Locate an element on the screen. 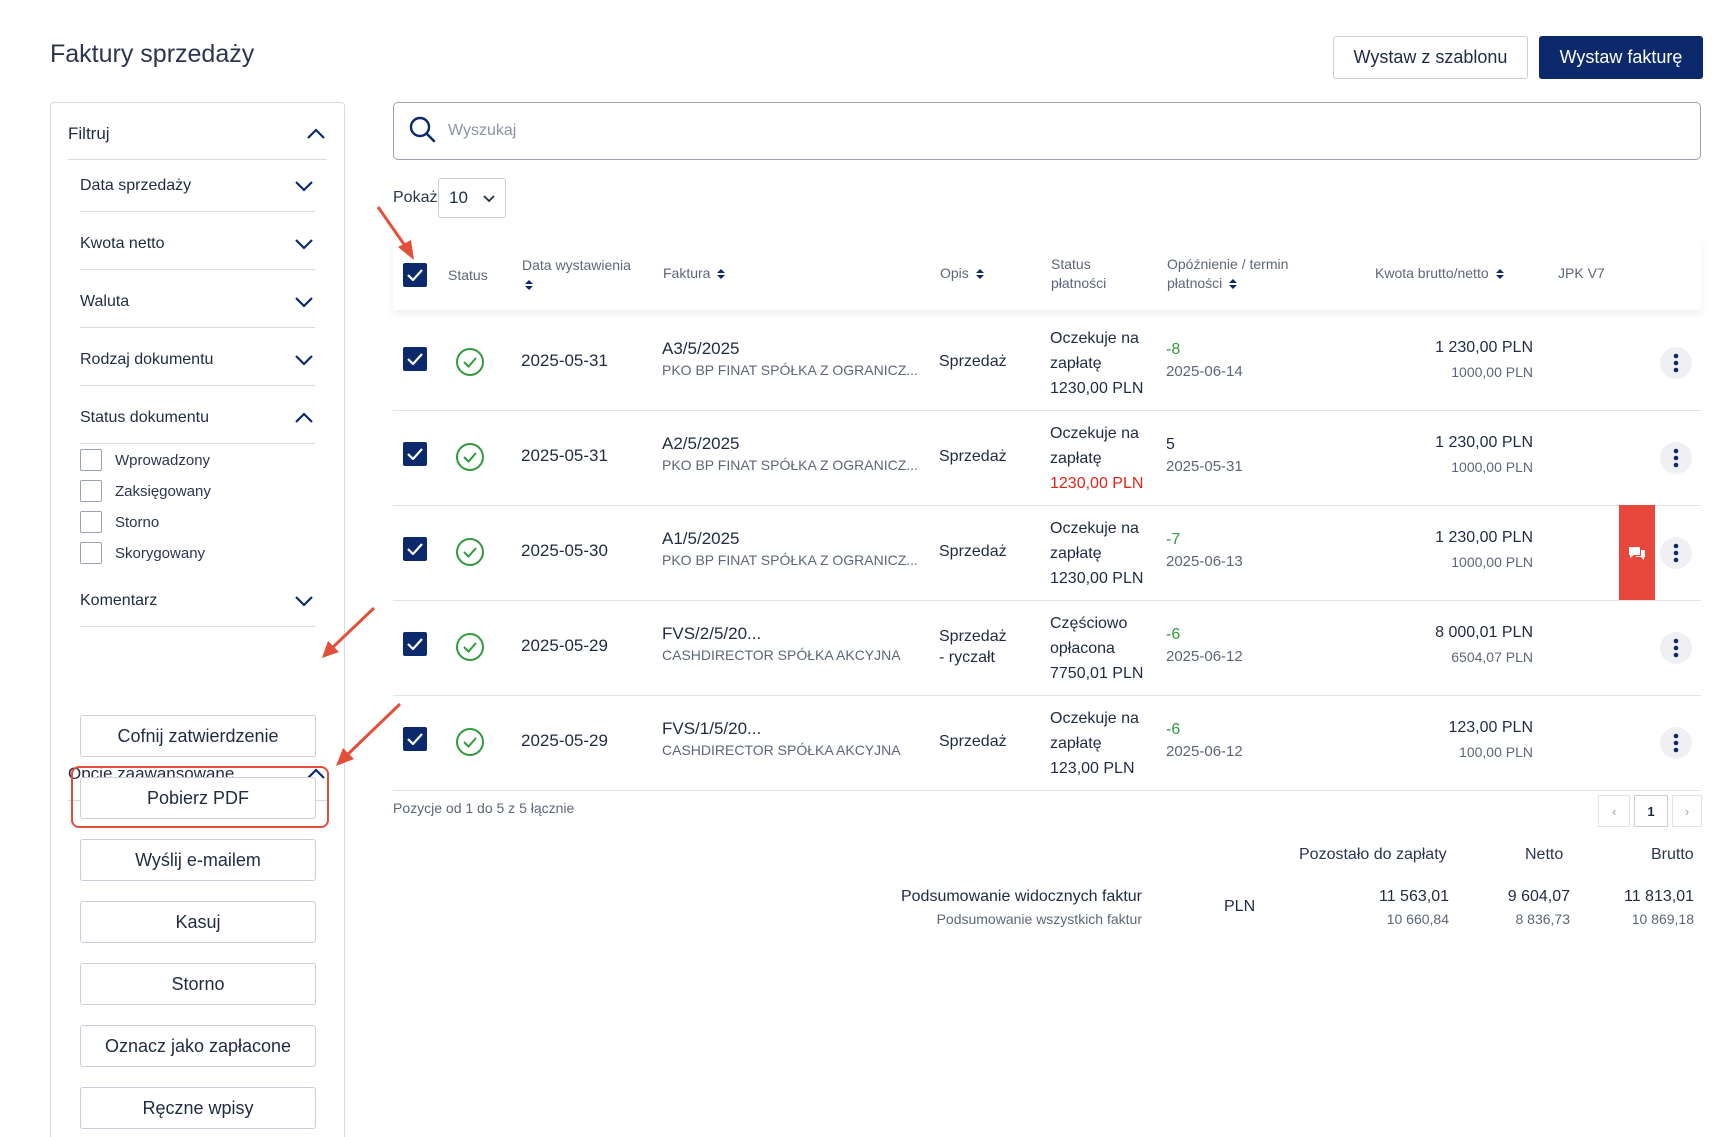  column-invoice: Faktura is located at coordinates (694, 273).